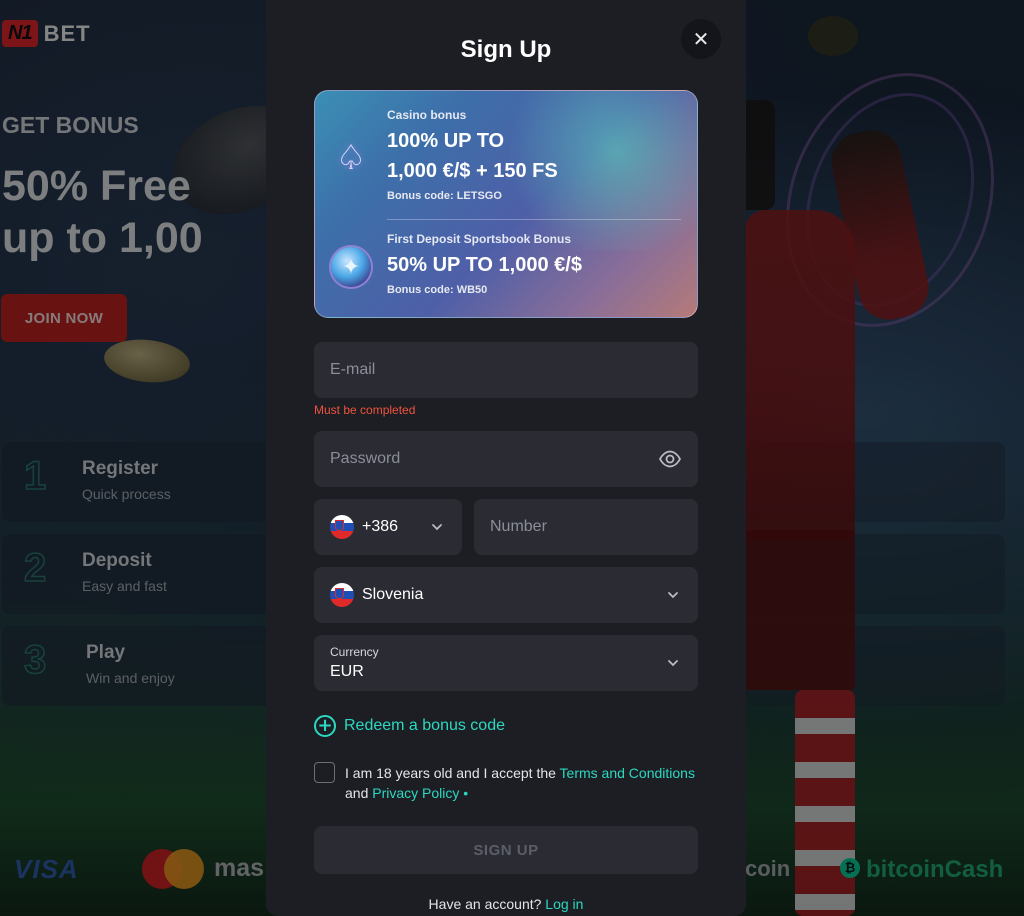  I want to click on terms-and: and, so click(359, 793).